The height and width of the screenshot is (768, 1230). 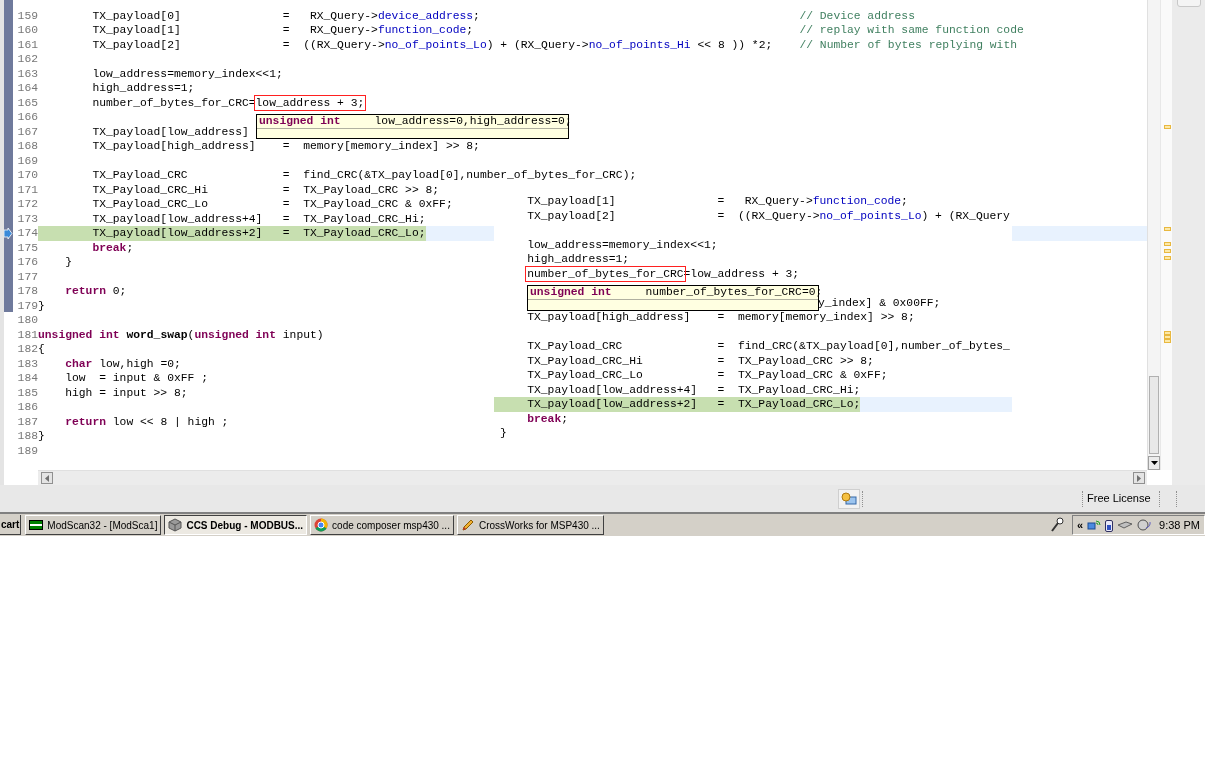 I want to click on battery-icon, so click(x=1109, y=525).